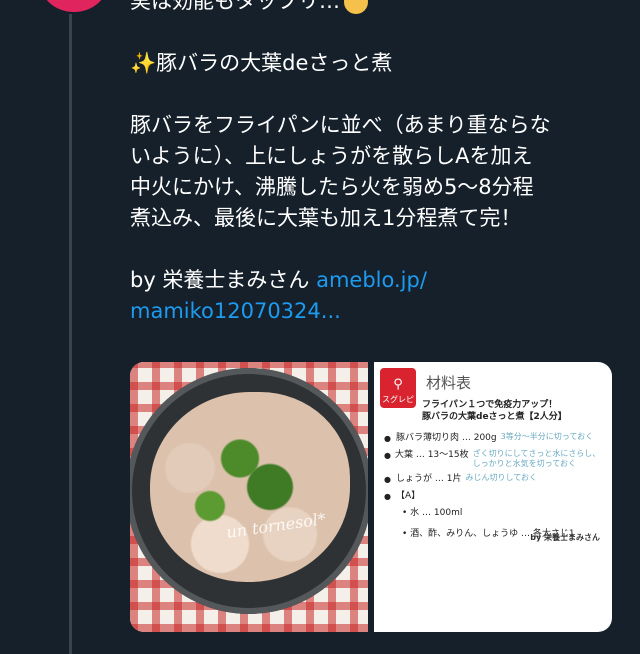  I want to click on ingredient-row: ● しょうが … 1片 みじん切りしておく, so click(460, 478).